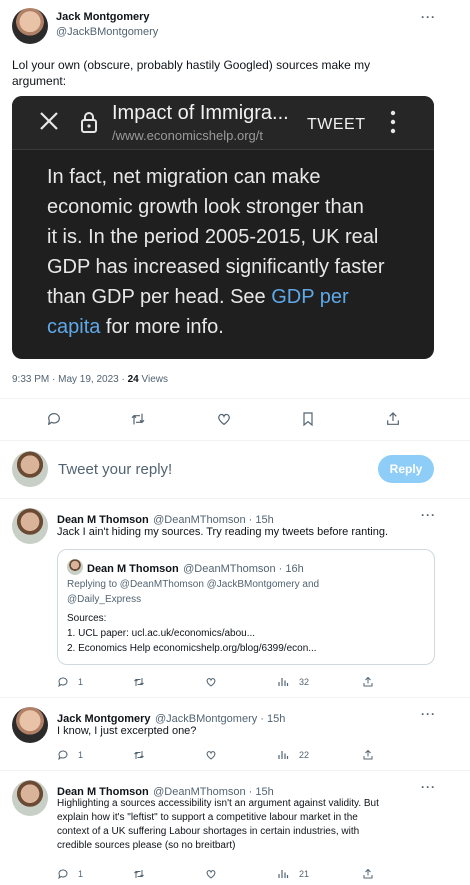  What do you see at coordinates (49, 121) in the screenshot?
I see `close-icon` at bounding box center [49, 121].